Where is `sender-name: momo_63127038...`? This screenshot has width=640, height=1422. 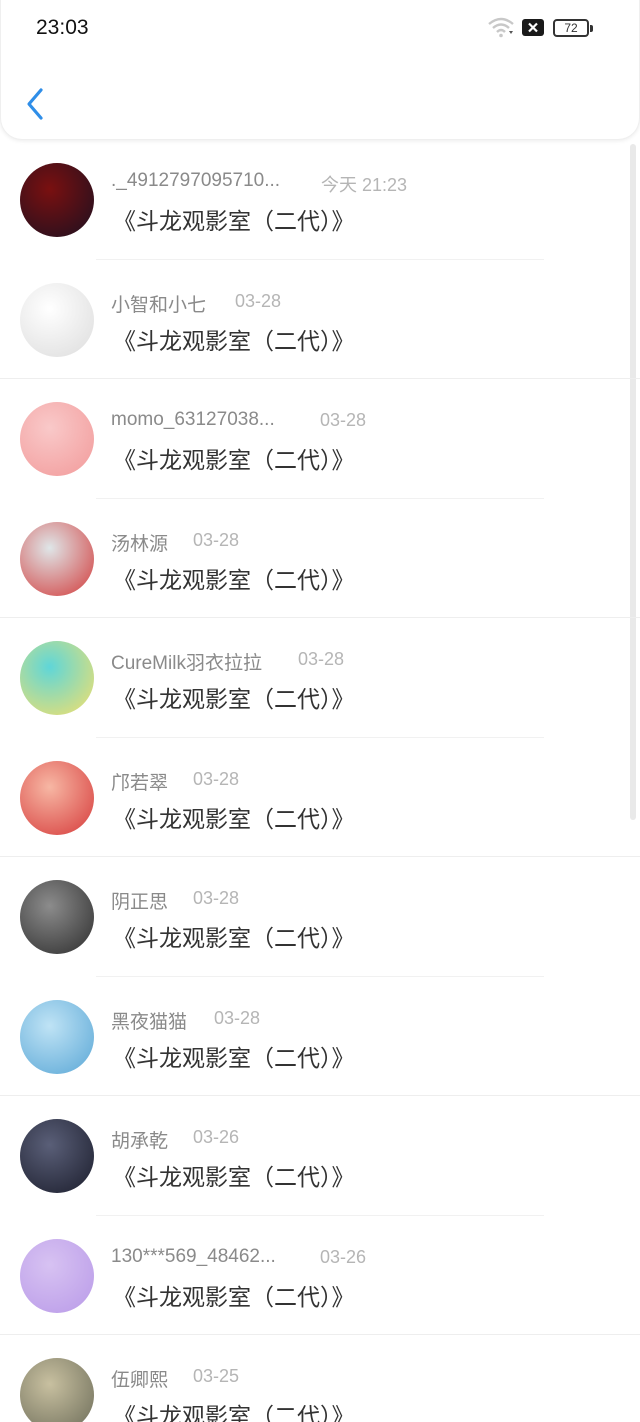
sender-name: momo_63127038... is located at coordinates (193, 419).